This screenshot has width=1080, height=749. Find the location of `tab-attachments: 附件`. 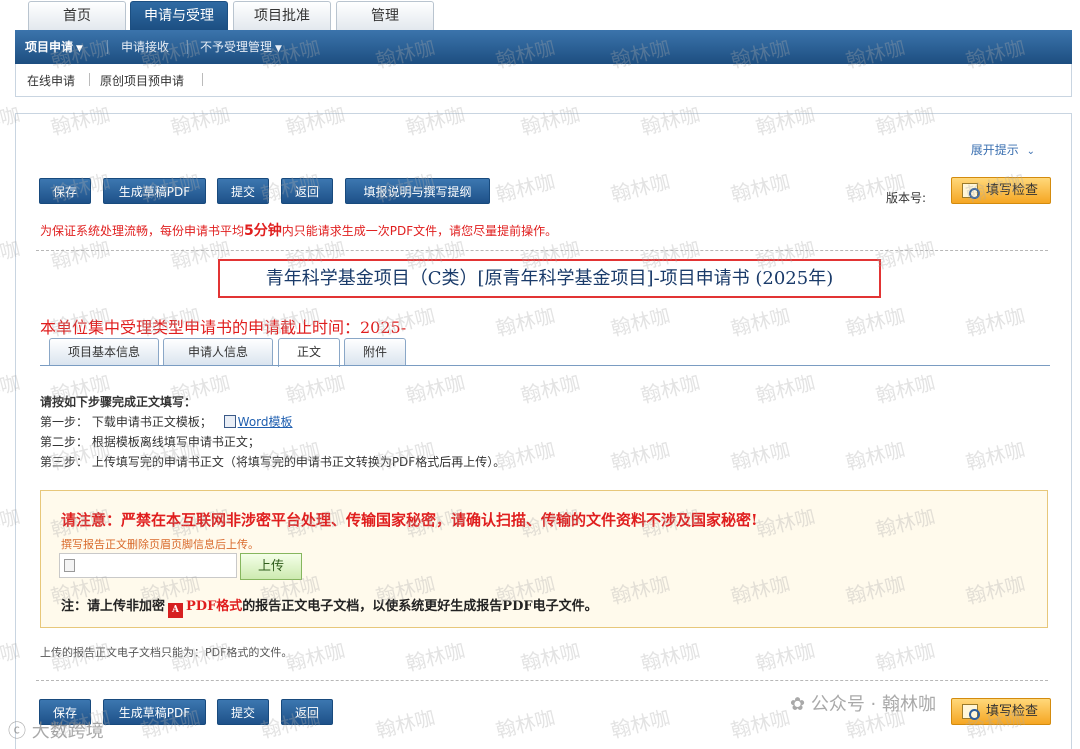

tab-attachments: 附件 is located at coordinates (375, 352).